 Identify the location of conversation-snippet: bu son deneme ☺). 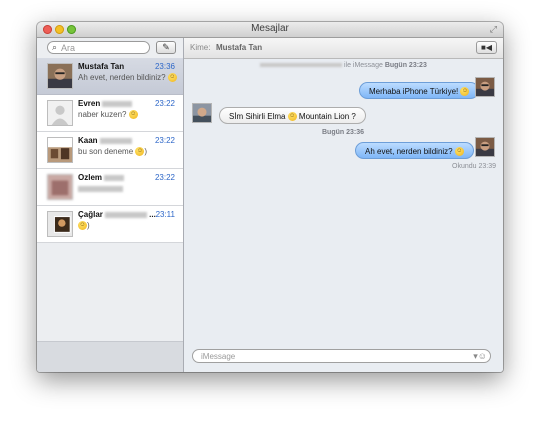
(113, 152).